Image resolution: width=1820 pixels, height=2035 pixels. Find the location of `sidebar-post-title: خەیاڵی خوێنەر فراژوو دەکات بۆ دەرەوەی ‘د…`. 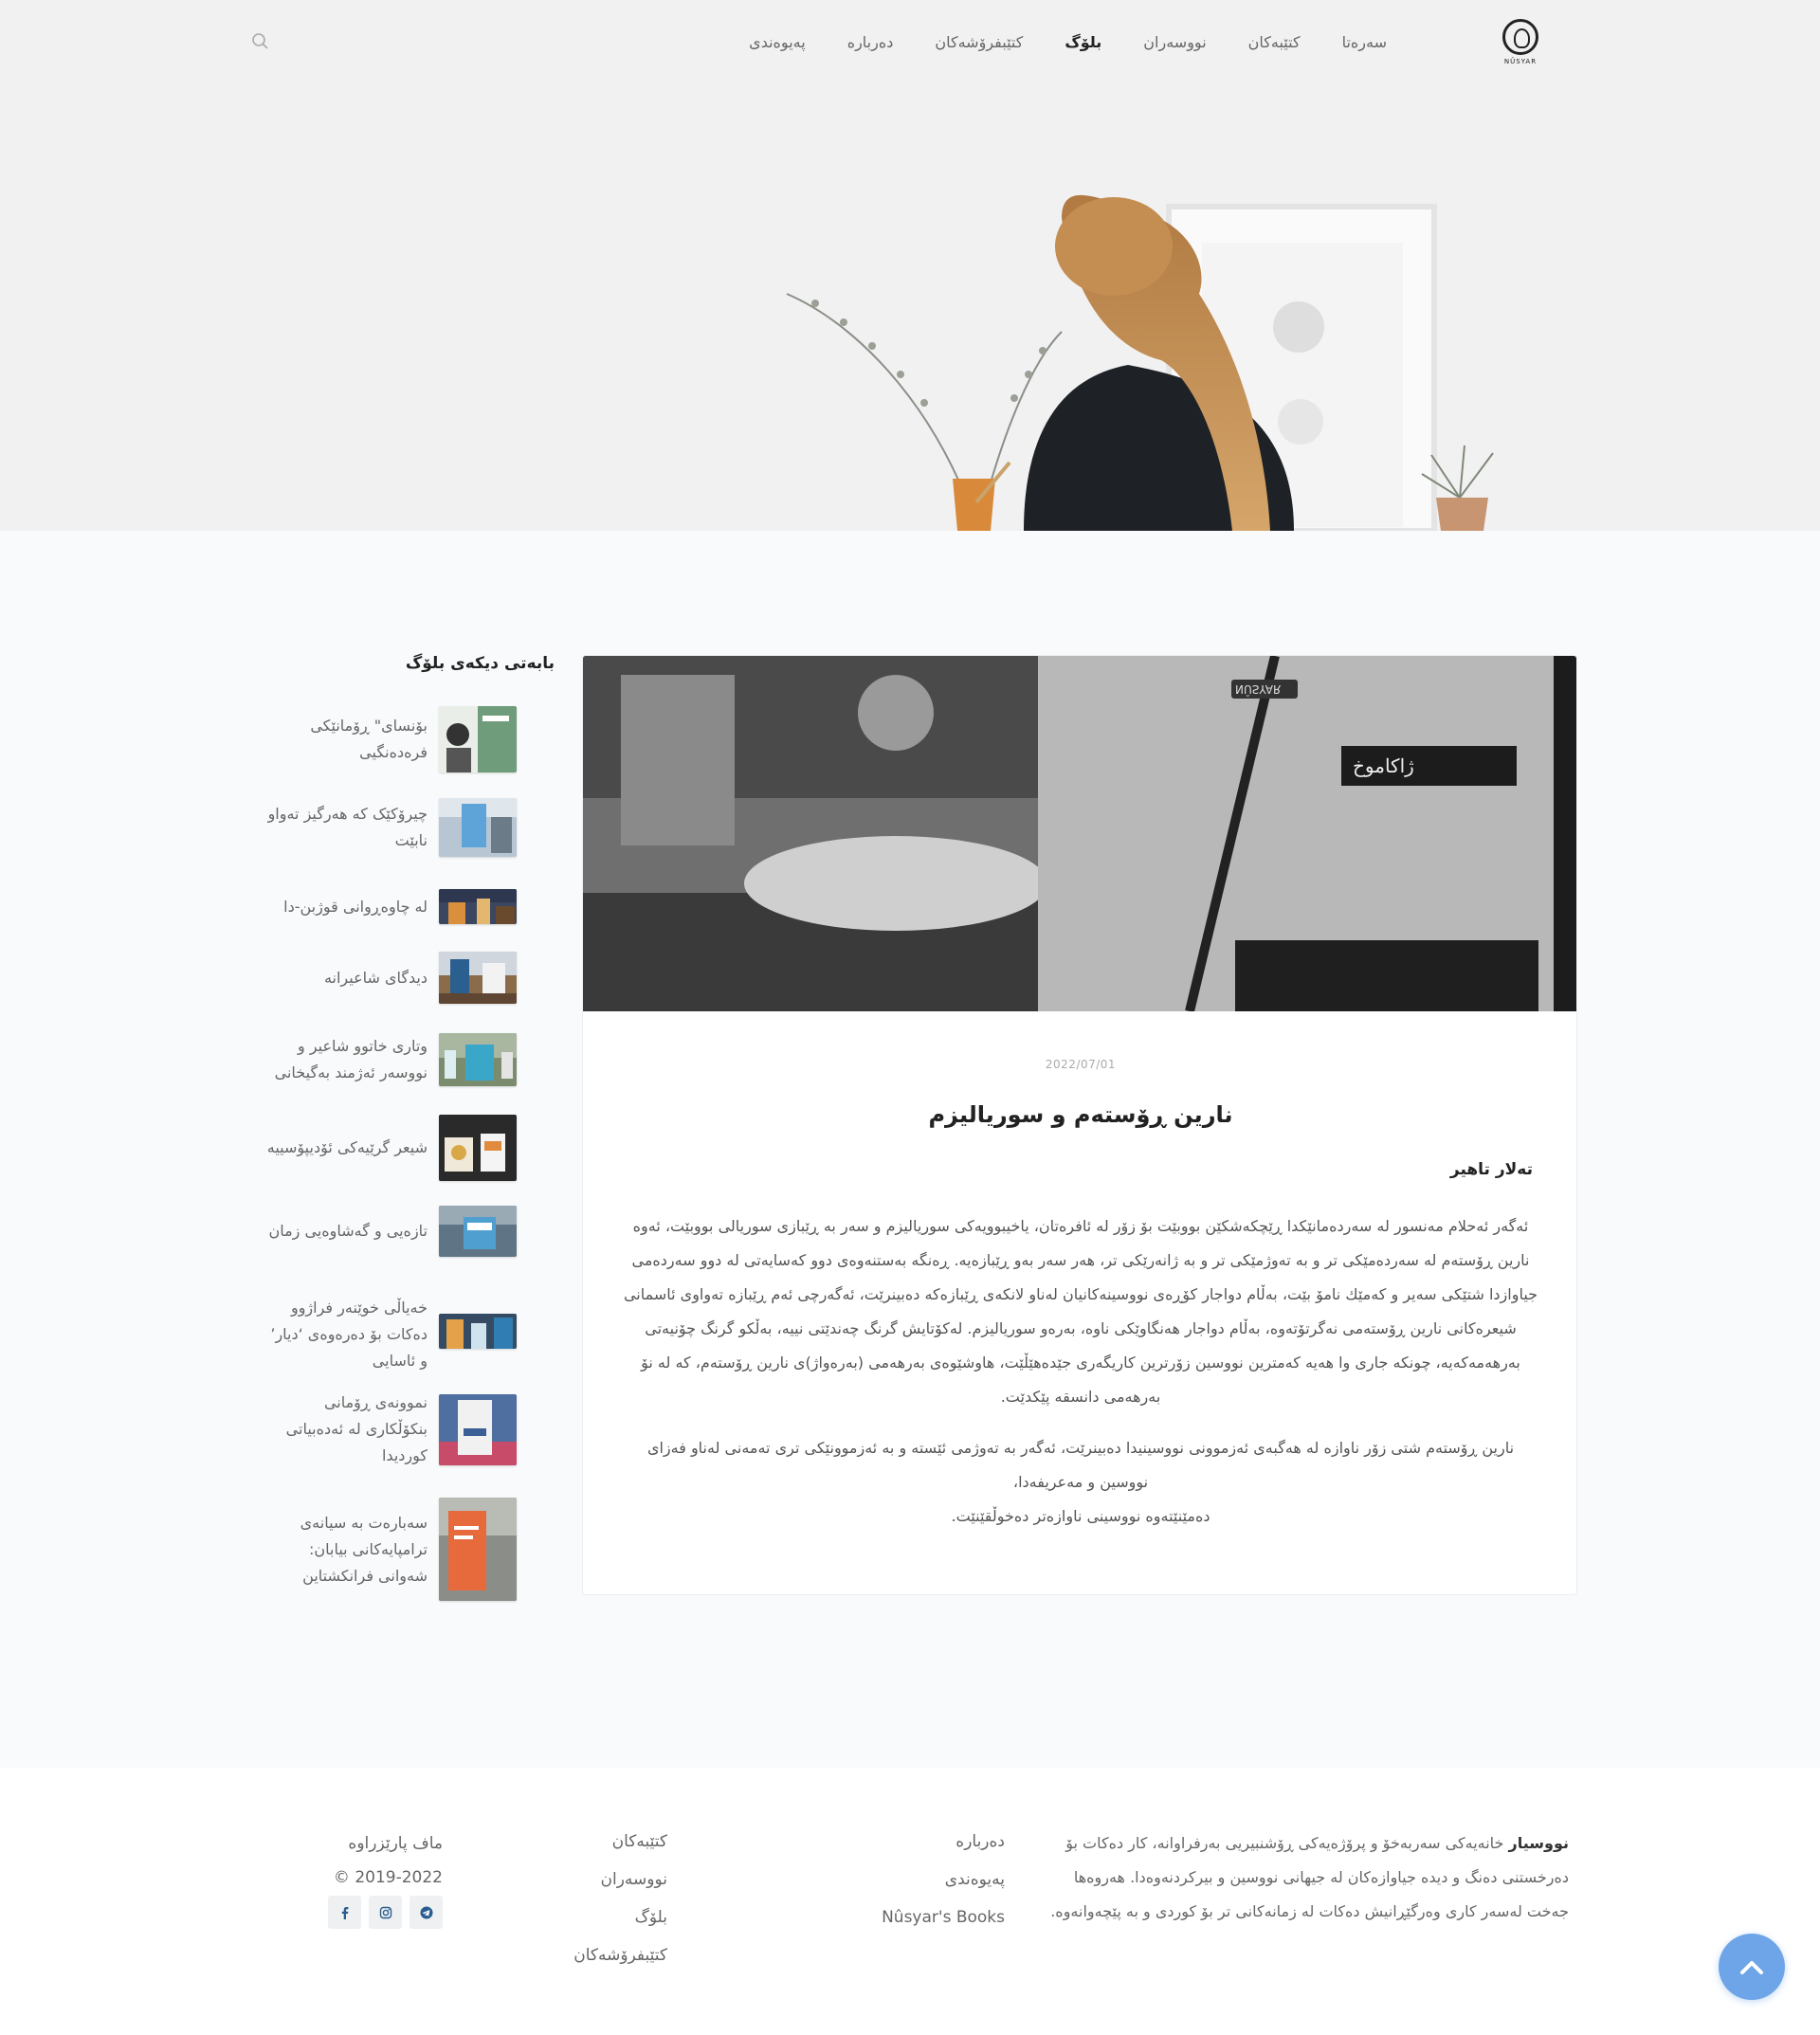

sidebar-post-title: خەیاڵی خوێنەر فراژوو دەکات بۆ دەرەوەی ‘د… is located at coordinates (349, 1334).